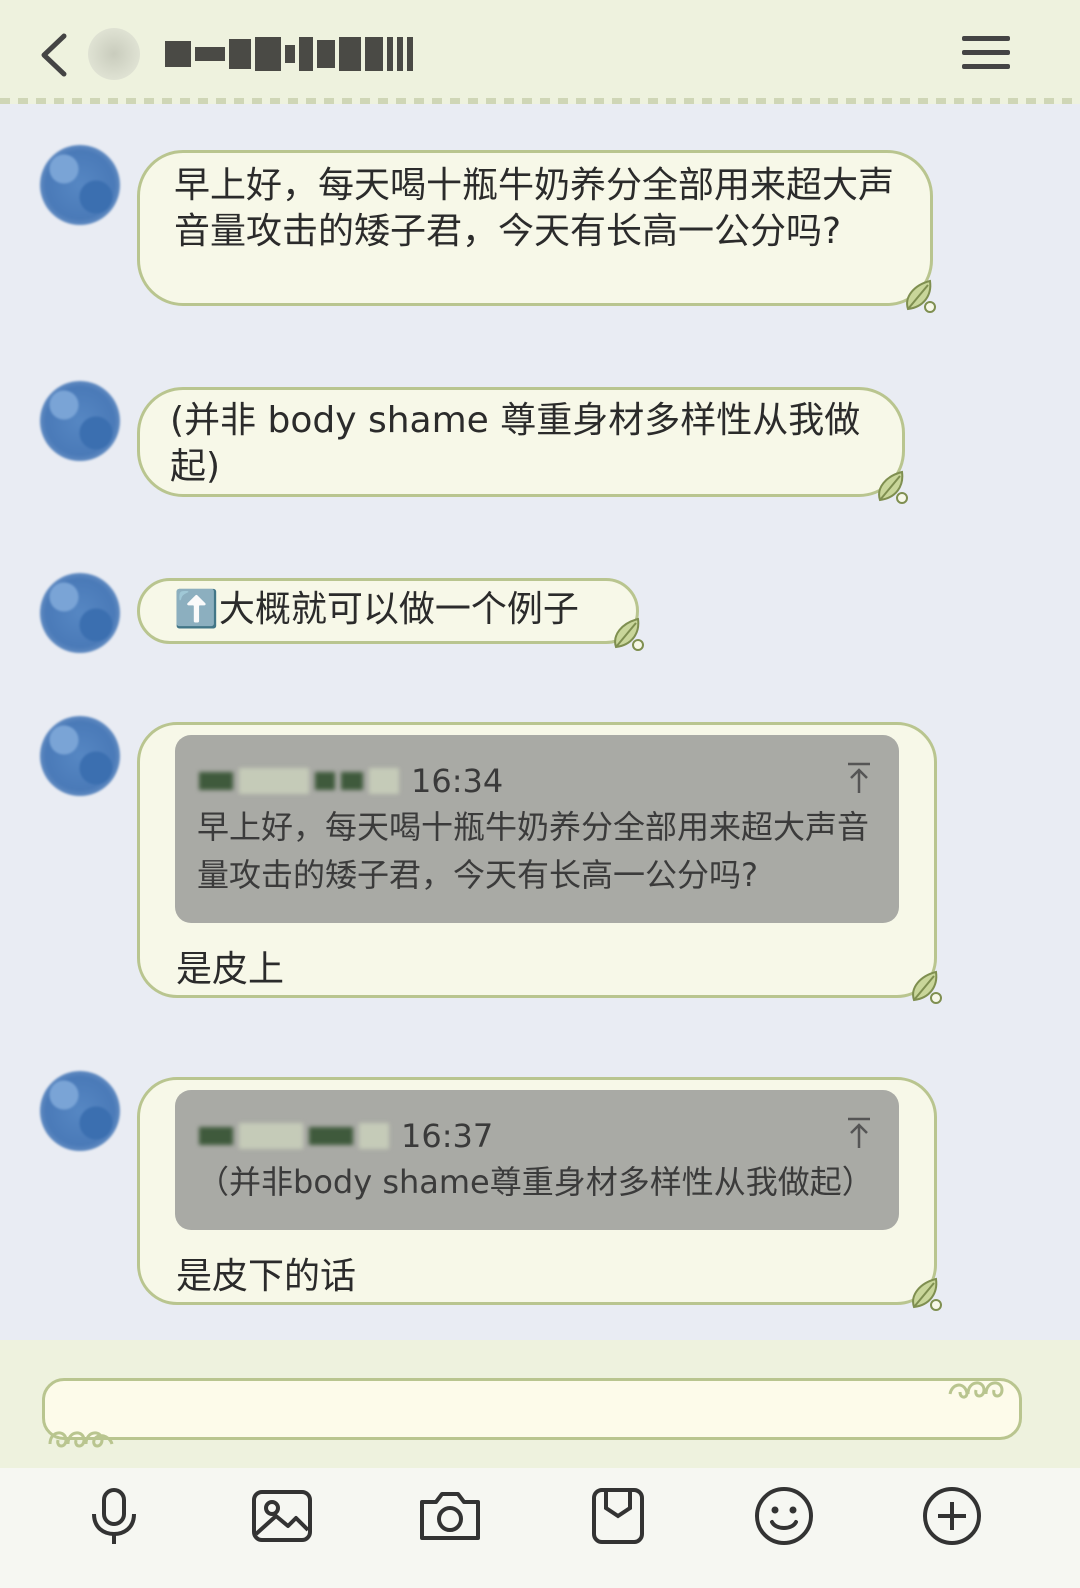 This screenshot has width=1080, height=1588. Describe the element at coordinates (114, 1516) in the screenshot. I see `mic-icon` at that location.